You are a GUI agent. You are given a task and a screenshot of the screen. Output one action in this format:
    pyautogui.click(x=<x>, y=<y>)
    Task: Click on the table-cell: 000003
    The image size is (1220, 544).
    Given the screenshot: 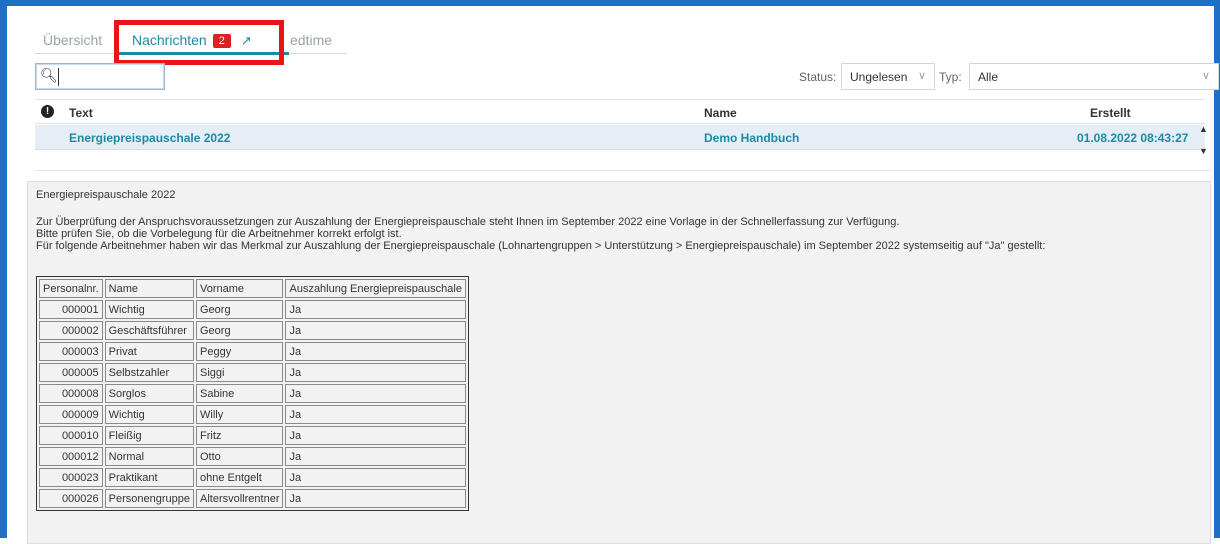 What is the action you would take?
    pyautogui.click(x=71, y=351)
    